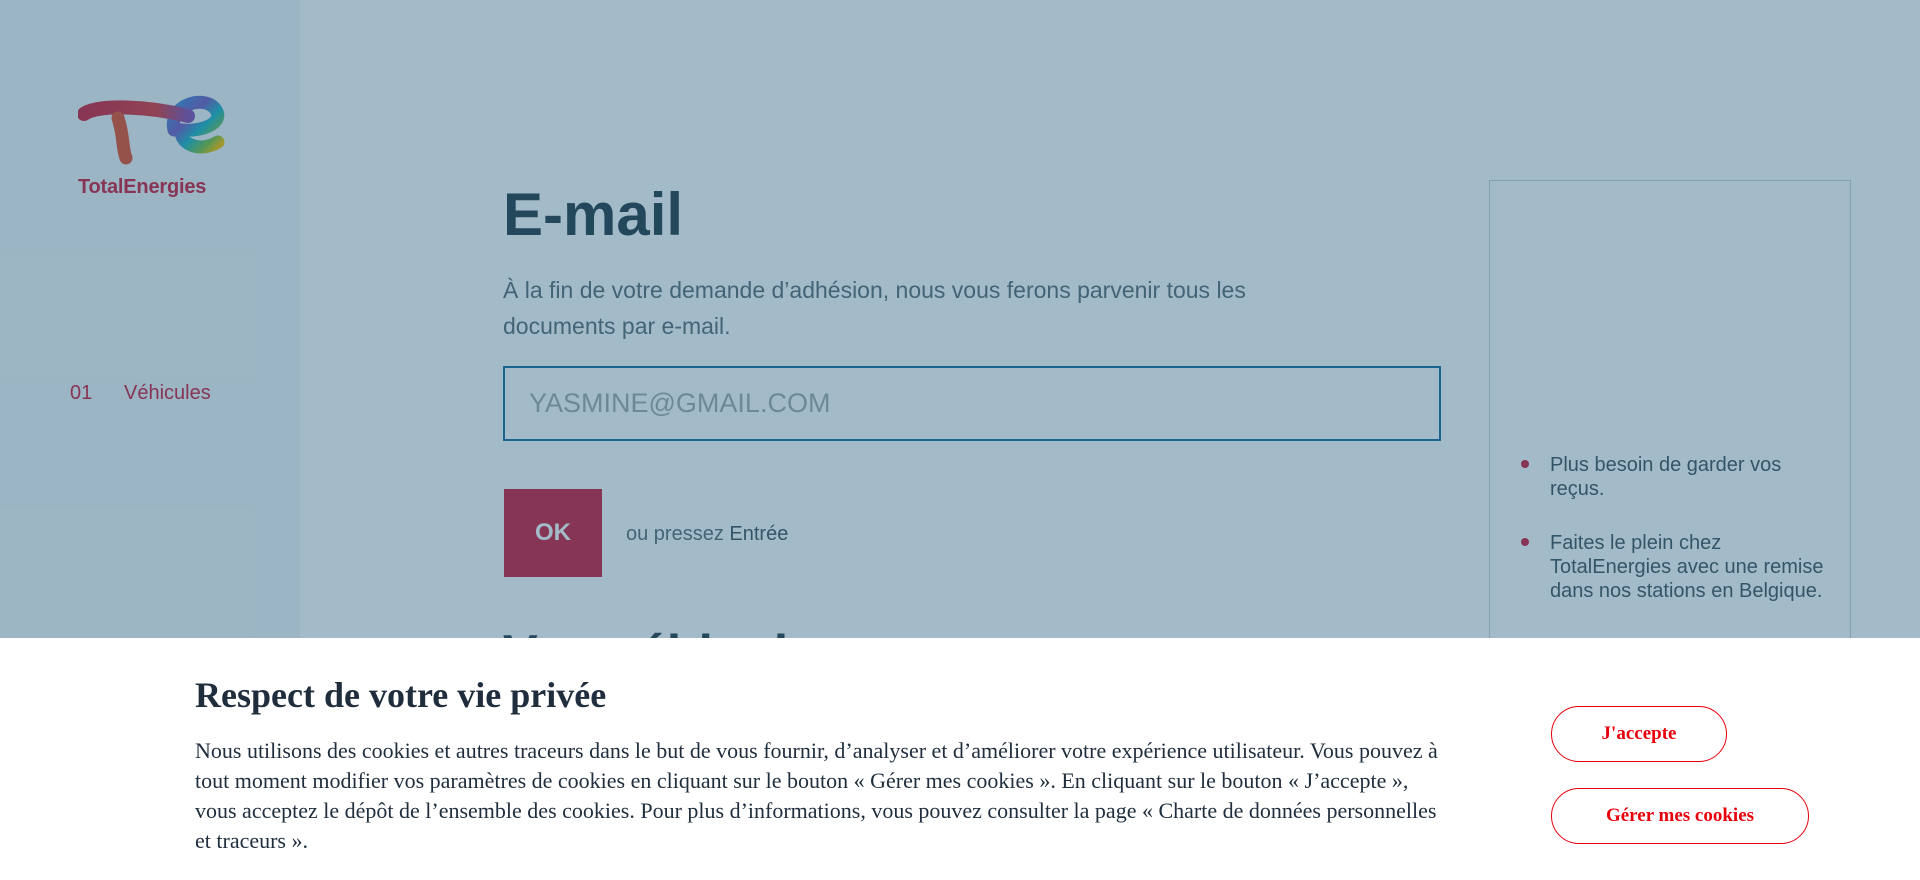  Describe the element at coordinates (401, 695) in the screenshot. I see `cookie-banner-title: Respect de votre vie privée` at that location.